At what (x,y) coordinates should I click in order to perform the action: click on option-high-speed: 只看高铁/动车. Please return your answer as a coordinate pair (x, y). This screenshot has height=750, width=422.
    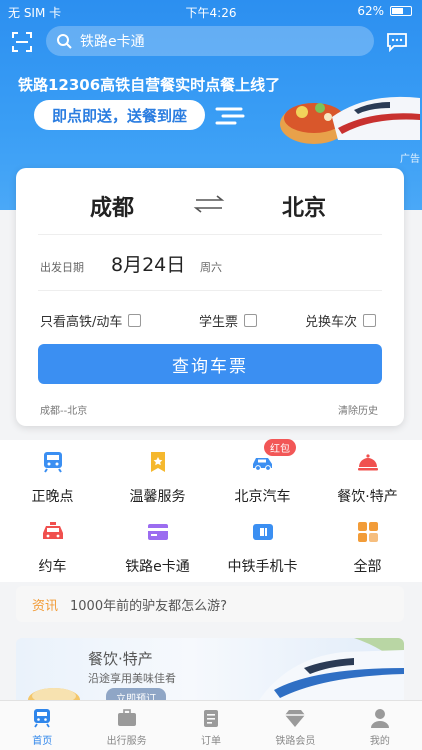
    Looking at the image, I should click on (91, 320).